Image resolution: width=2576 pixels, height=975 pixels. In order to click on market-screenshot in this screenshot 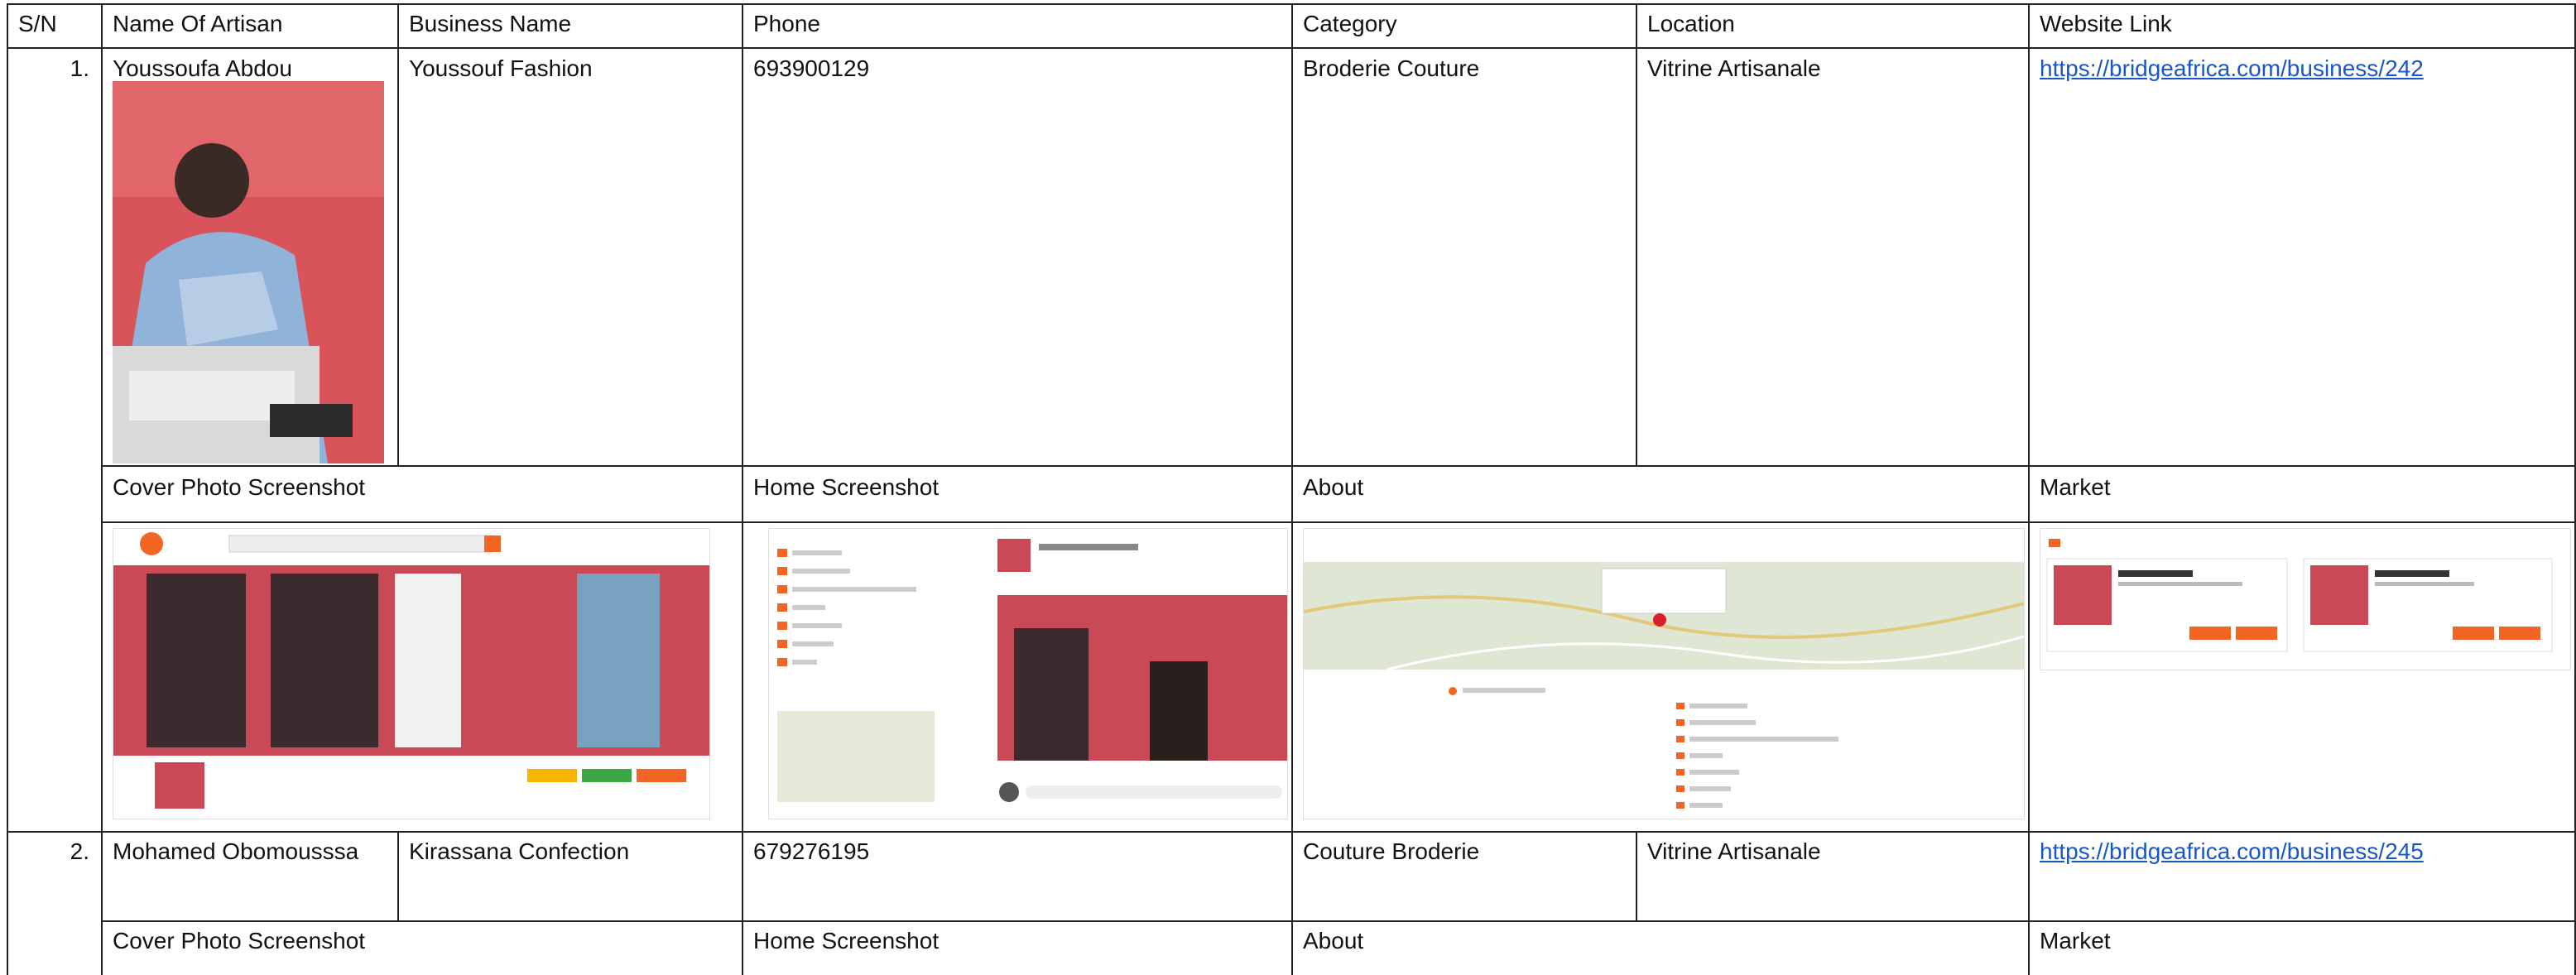, I will do `click(2305, 599)`.